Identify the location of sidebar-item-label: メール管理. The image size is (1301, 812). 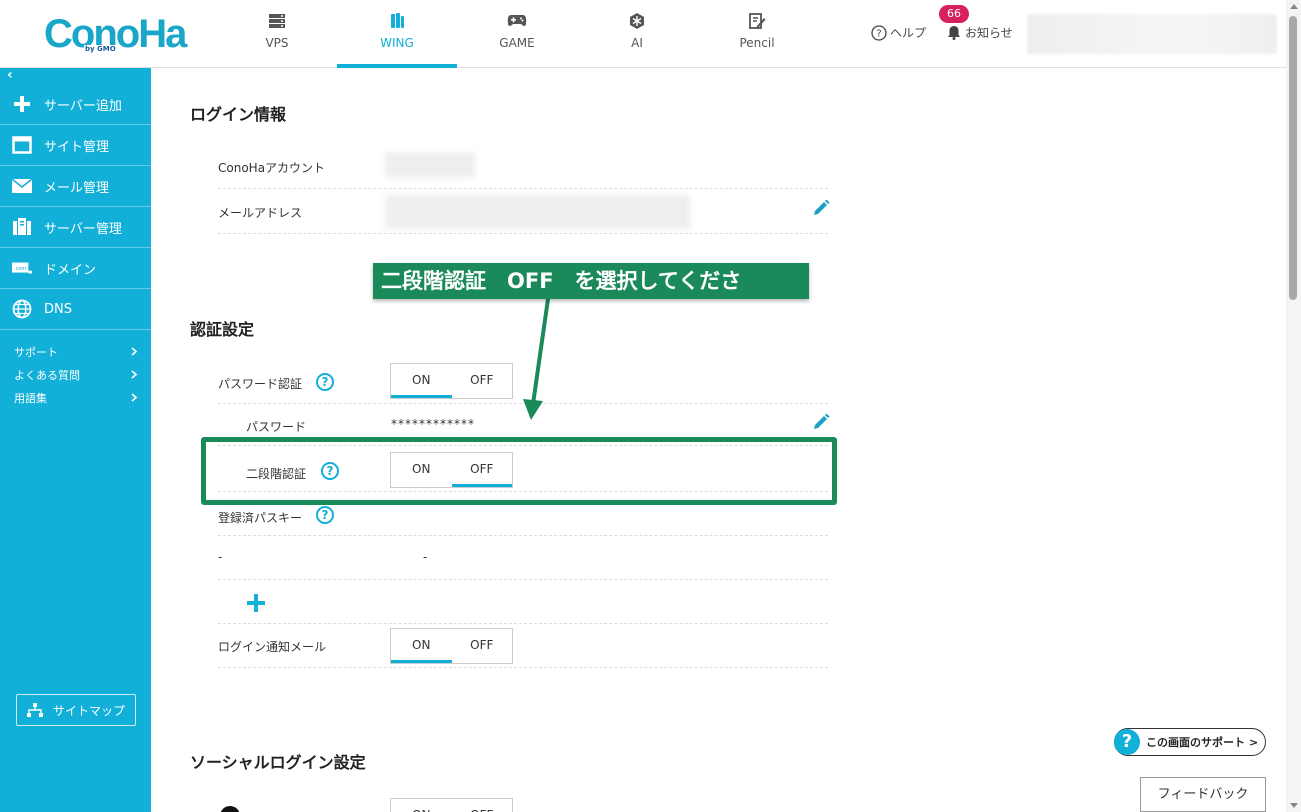
(77, 188).